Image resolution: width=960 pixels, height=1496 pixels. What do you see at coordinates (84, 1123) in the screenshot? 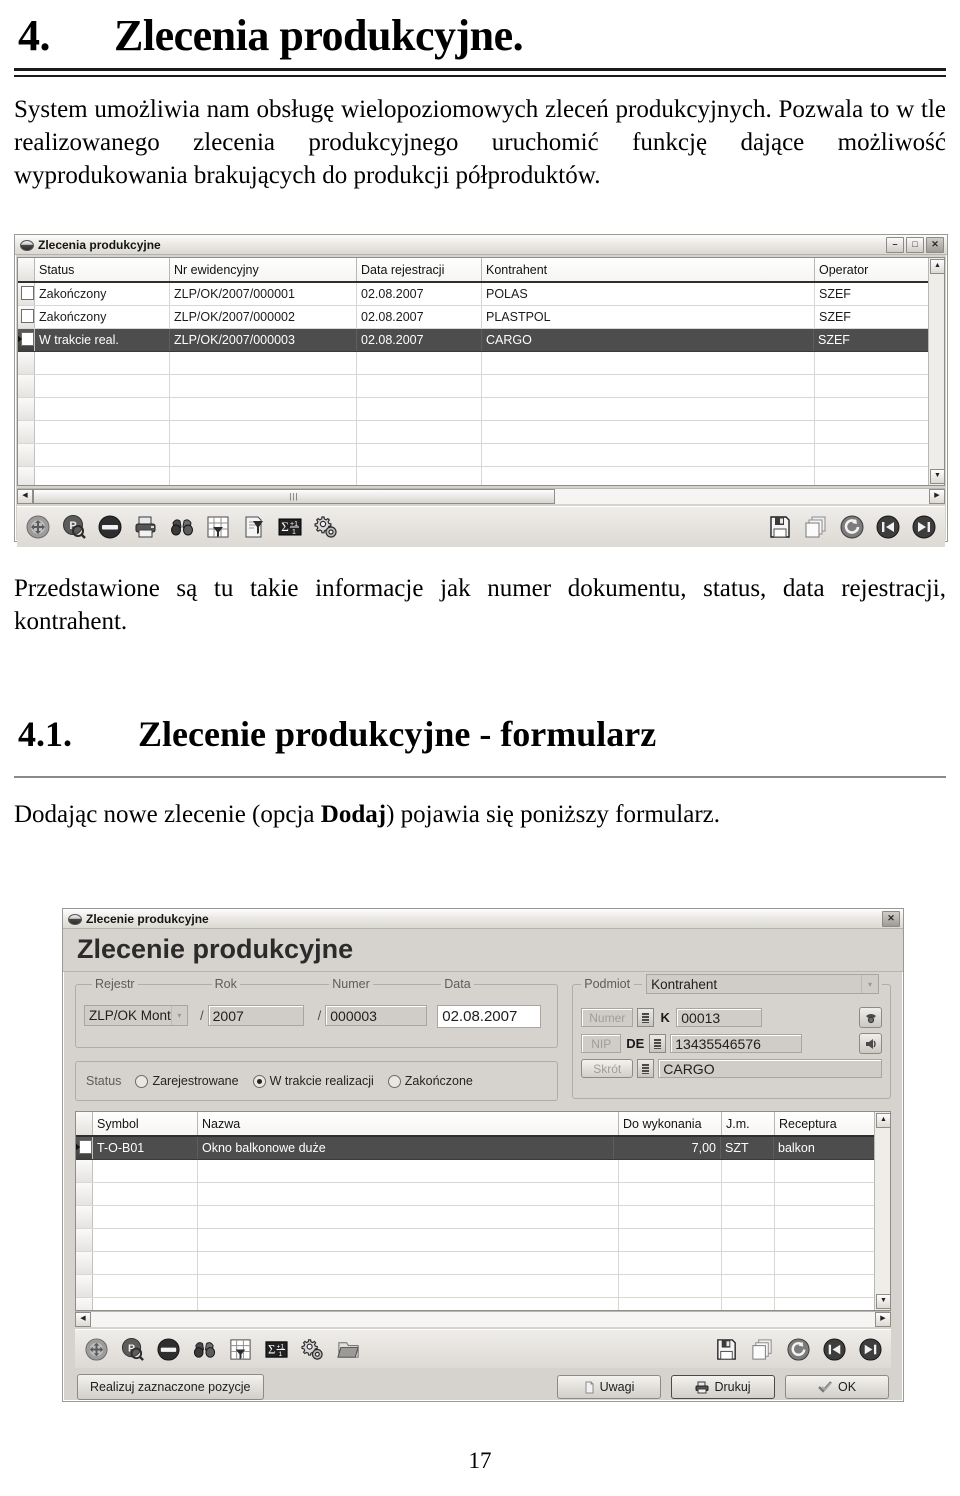
I see `gutter-header` at bounding box center [84, 1123].